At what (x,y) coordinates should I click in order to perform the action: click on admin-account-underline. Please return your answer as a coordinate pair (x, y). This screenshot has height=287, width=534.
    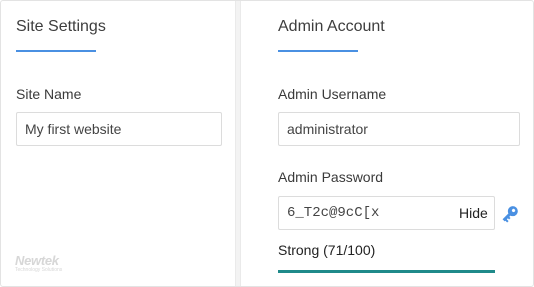
    Looking at the image, I should click on (318, 51).